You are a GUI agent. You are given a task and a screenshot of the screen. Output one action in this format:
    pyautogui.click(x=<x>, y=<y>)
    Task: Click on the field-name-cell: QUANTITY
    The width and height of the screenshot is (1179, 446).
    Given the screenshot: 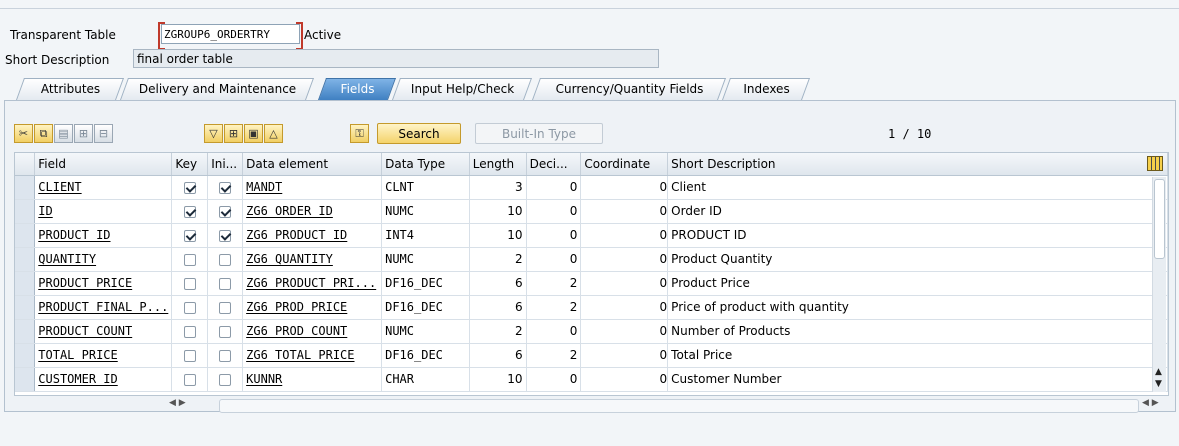 What is the action you would take?
    pyautogui.click(x=103, y=259)
    